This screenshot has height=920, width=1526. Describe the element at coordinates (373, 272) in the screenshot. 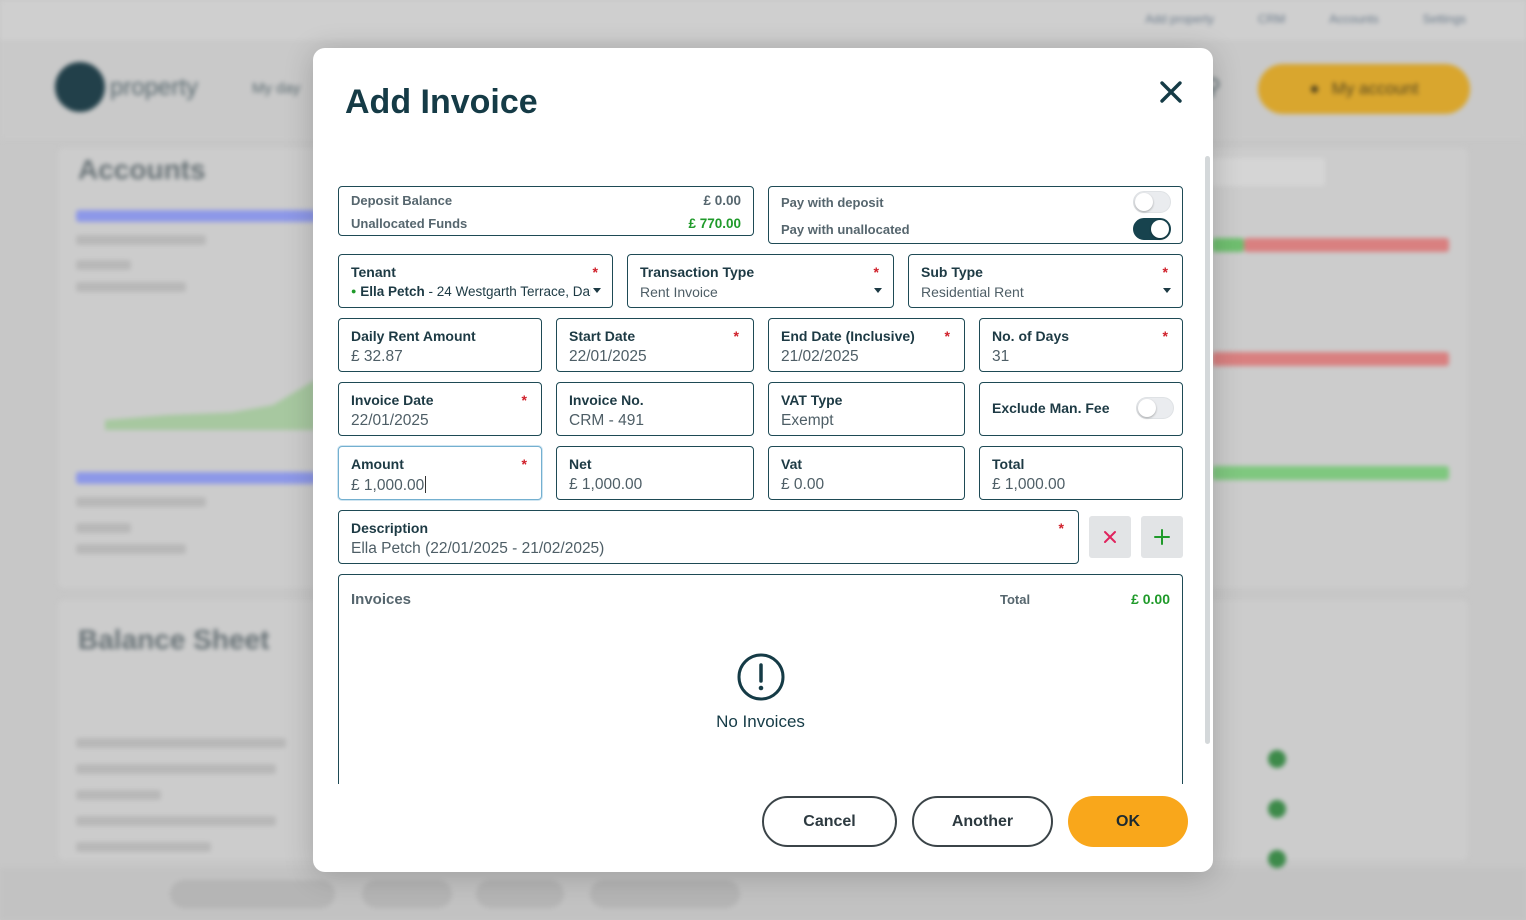

I see `tenant-label: Tenant` at that location.